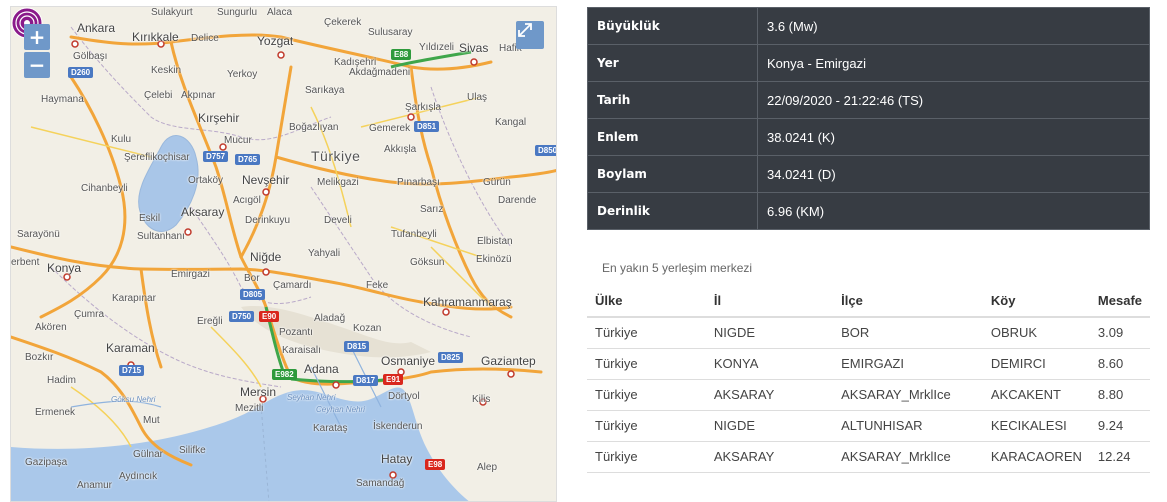 This screenshot has height=502, width=1167. Describe the element at coordinates (296, 332) in the screenshot. I see `map-label-pozanti: Pozantı` at that location.